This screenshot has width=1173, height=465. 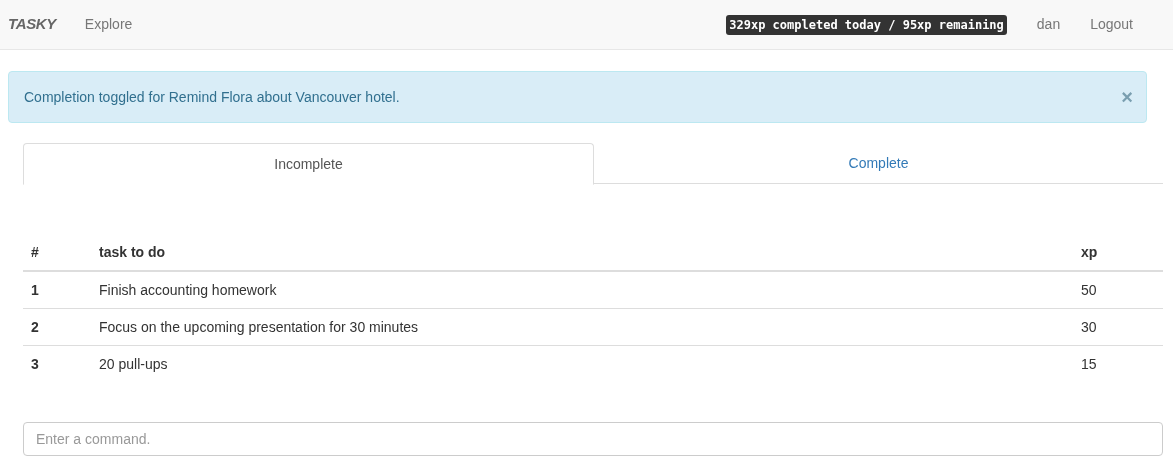 I want to click on column-header: task to do, so click(x=133, y=252).